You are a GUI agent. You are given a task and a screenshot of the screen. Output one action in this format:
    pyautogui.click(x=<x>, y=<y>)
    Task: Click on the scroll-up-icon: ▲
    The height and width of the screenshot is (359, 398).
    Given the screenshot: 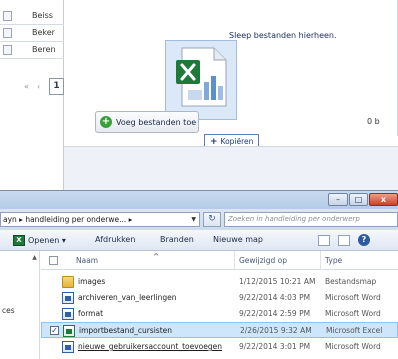 What is the action you would take?
    pyautogui.click(x=34, y=258)
    